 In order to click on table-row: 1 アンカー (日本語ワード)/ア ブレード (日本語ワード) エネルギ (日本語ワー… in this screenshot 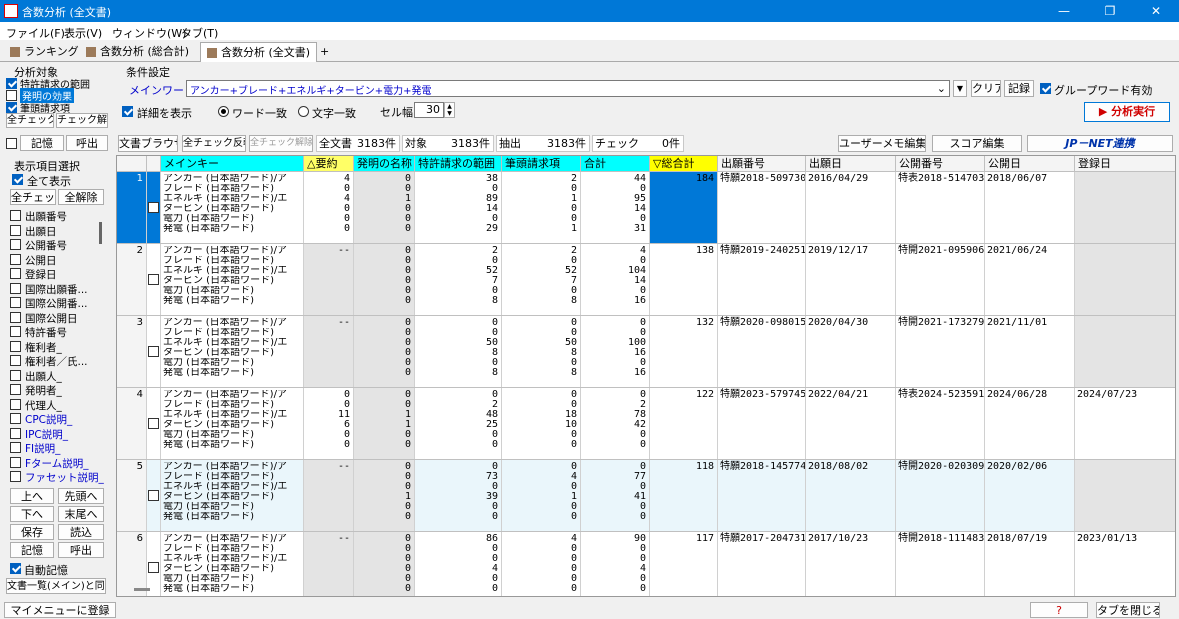, I will do `click(646, 208)`.